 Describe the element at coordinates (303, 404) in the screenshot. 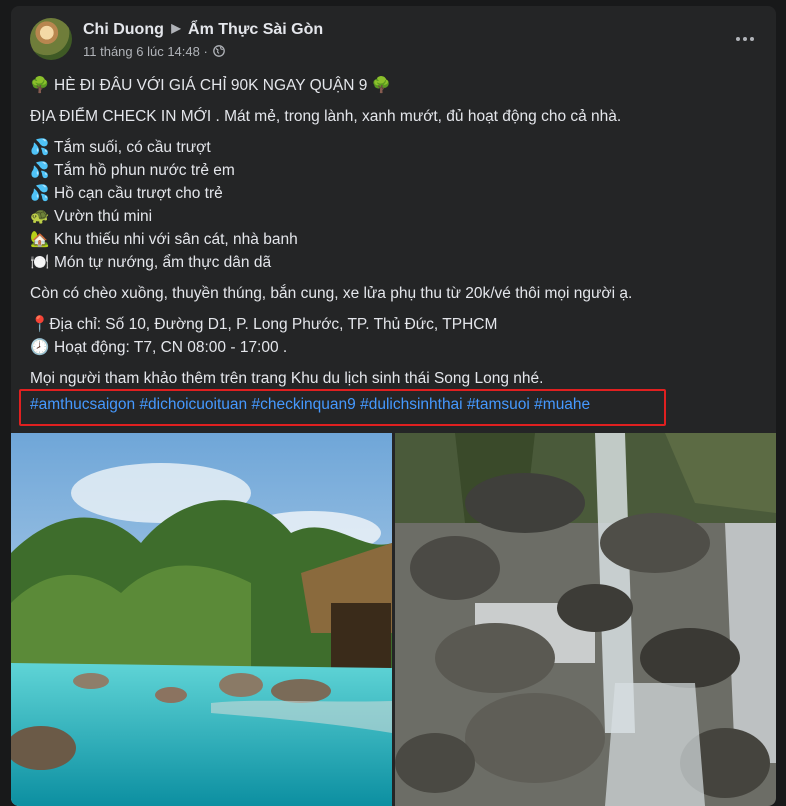

I see `hashtag-link: #checkinquan9` at that location.